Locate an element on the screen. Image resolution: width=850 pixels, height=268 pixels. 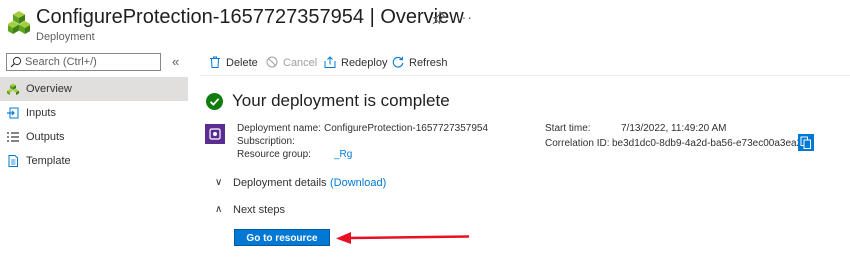
correlation-id-label: Correlation ID: is located at coordinates (577, 143).